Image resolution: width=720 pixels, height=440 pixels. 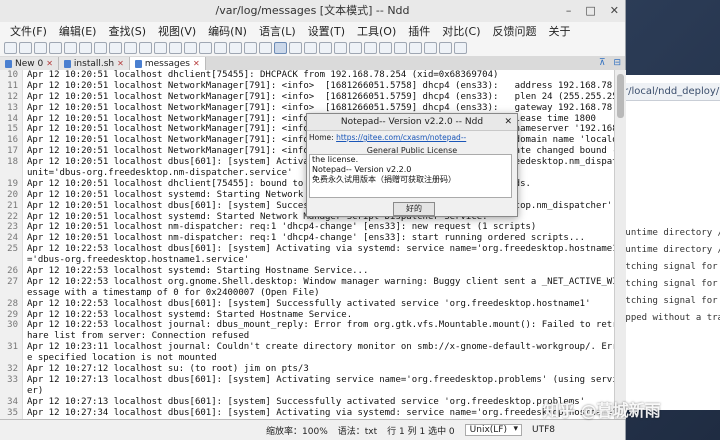 I want to click on bookmark-icon, so click(x=325, y=48).